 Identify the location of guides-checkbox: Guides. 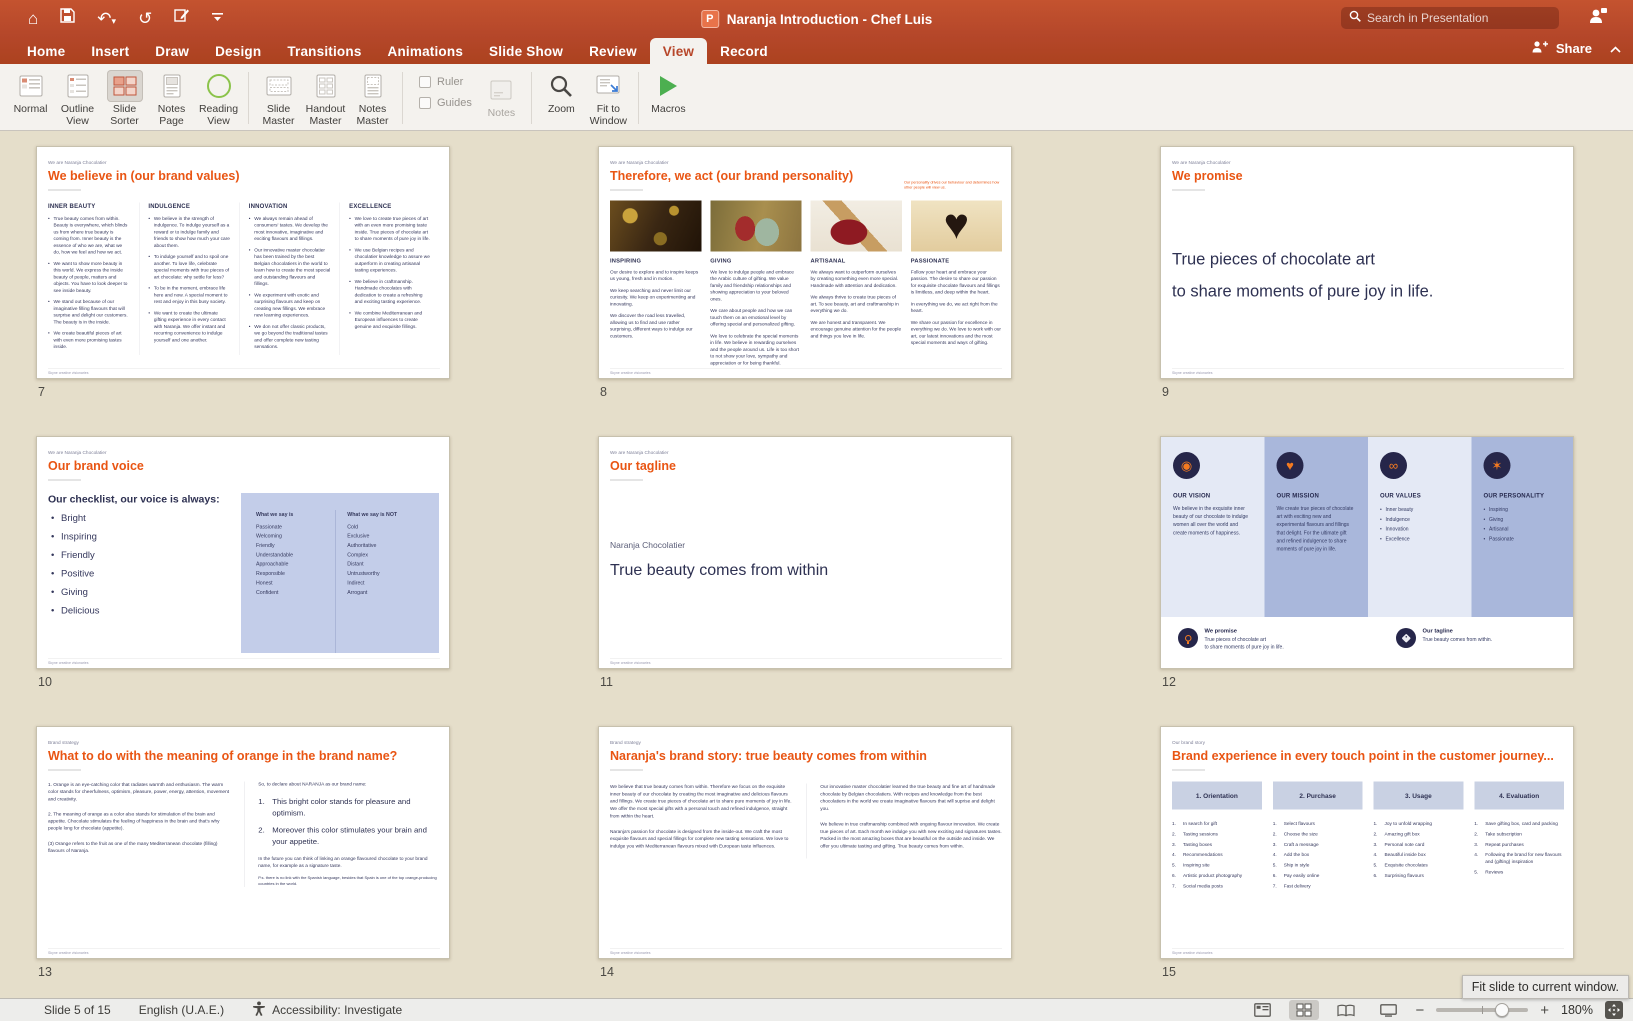
(445, 103).